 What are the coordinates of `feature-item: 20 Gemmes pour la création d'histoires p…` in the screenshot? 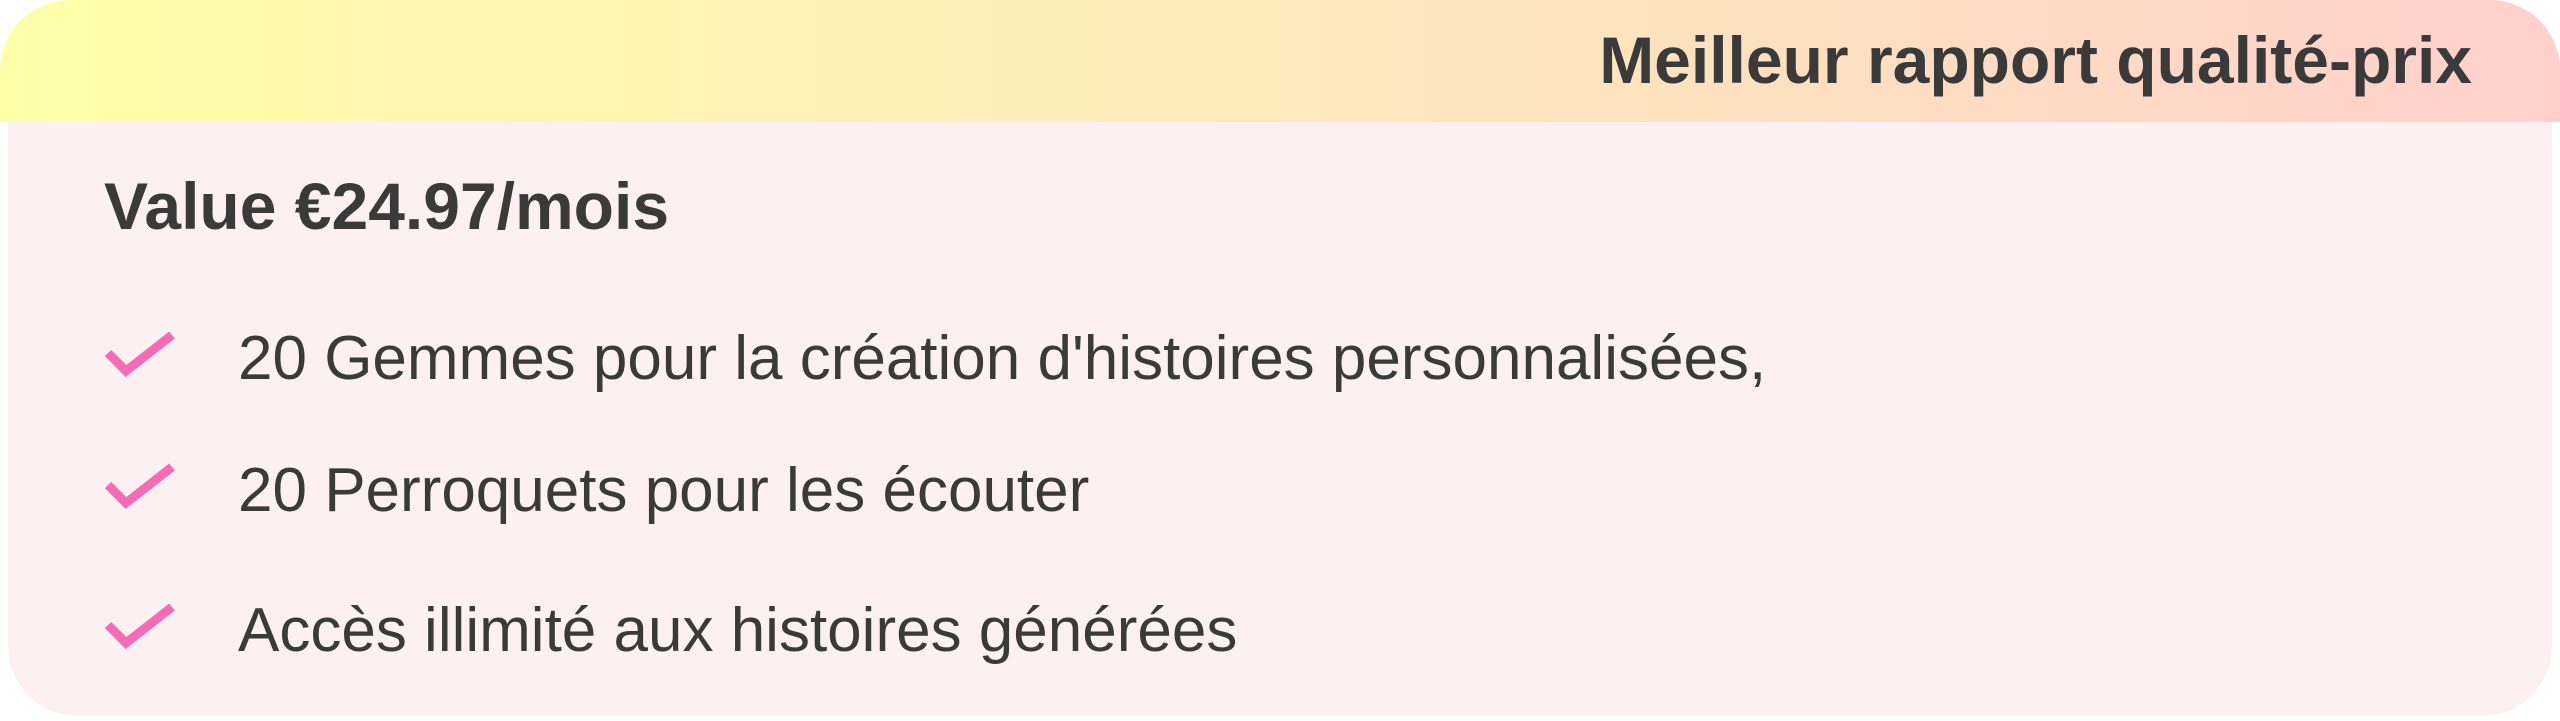 It's located at (935, 358).